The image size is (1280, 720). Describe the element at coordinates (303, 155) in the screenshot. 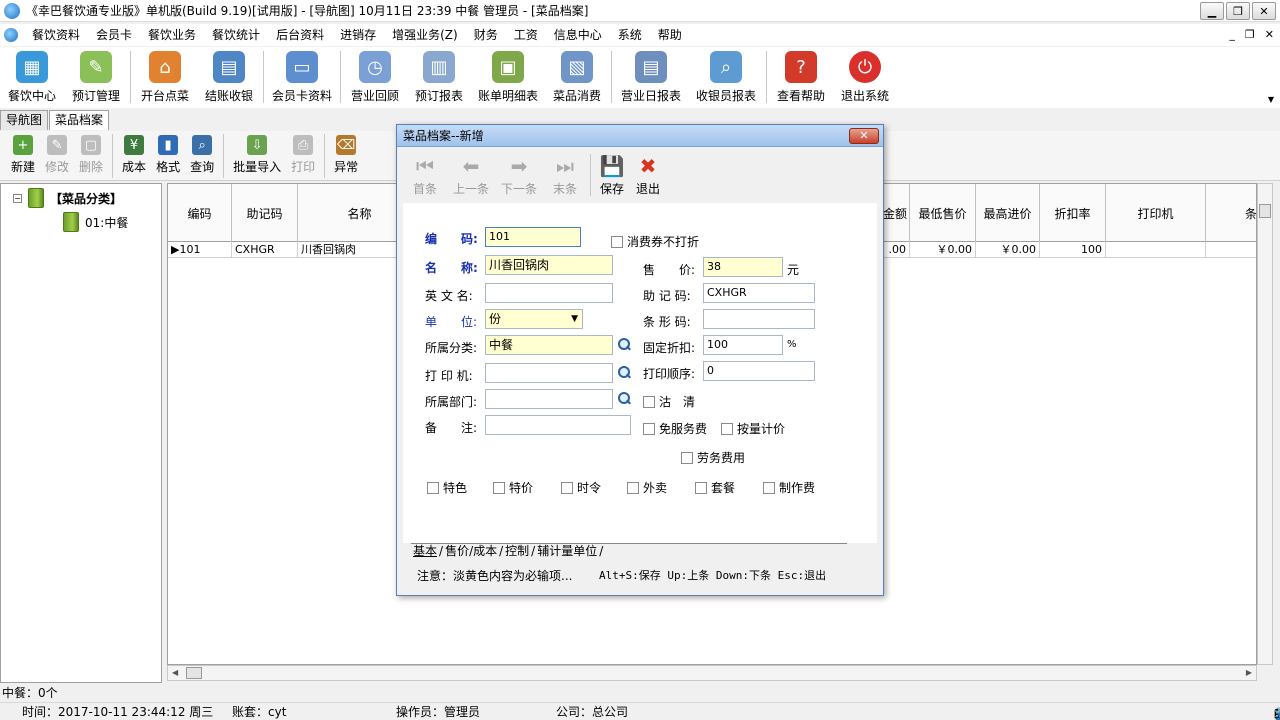

I see `print-button: ⎙ 打印` at that location.